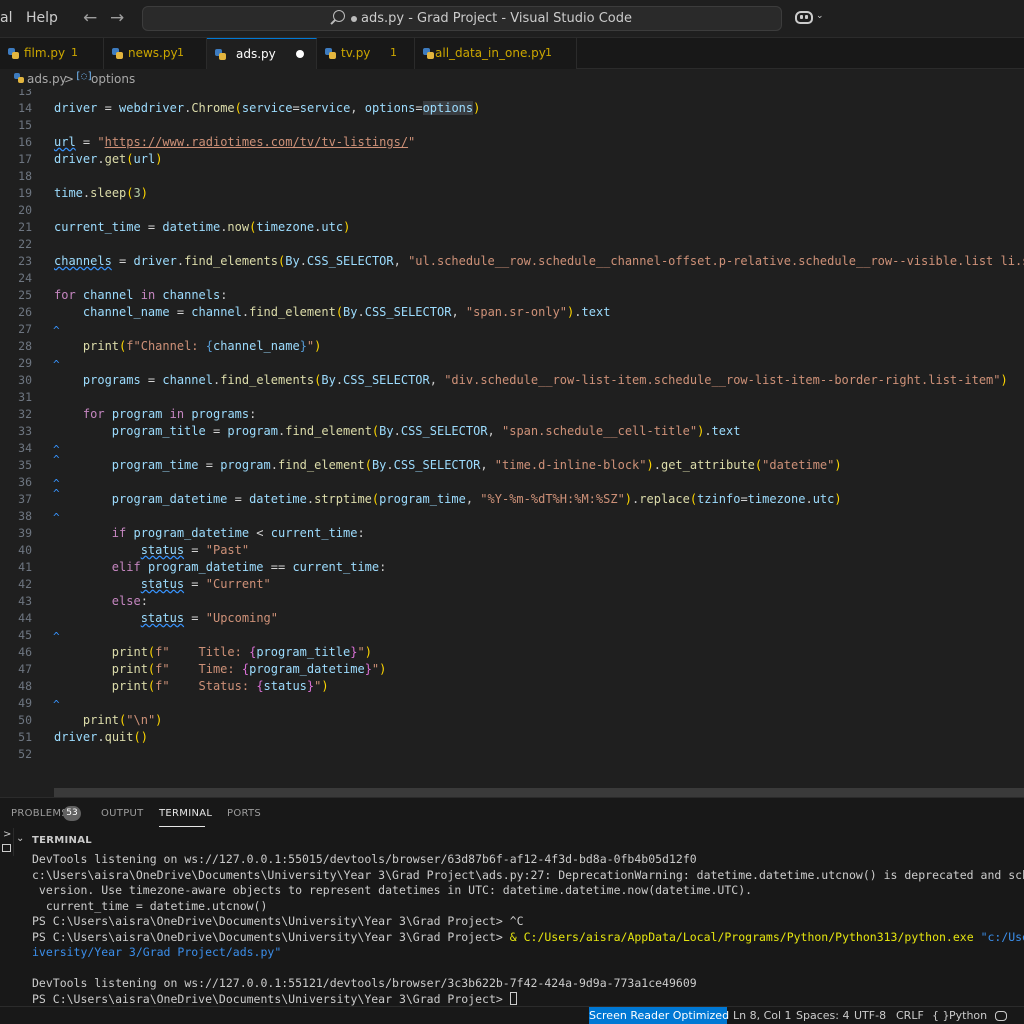  Describe the element at coordinates (804, 17) in the screenshot. I see `copilot-icon` at that location.